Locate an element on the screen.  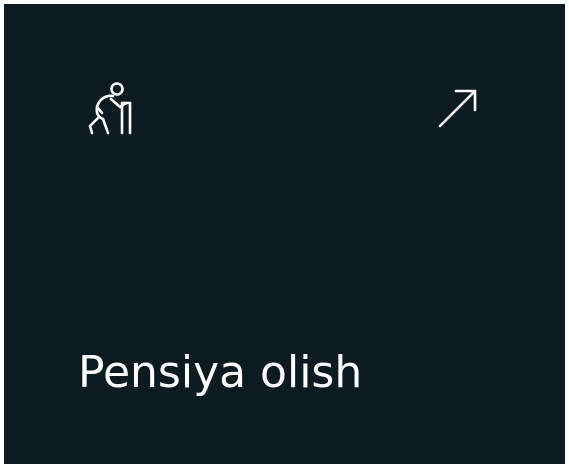
card-title: Pensiya olish is located at coordinates (220, 372).